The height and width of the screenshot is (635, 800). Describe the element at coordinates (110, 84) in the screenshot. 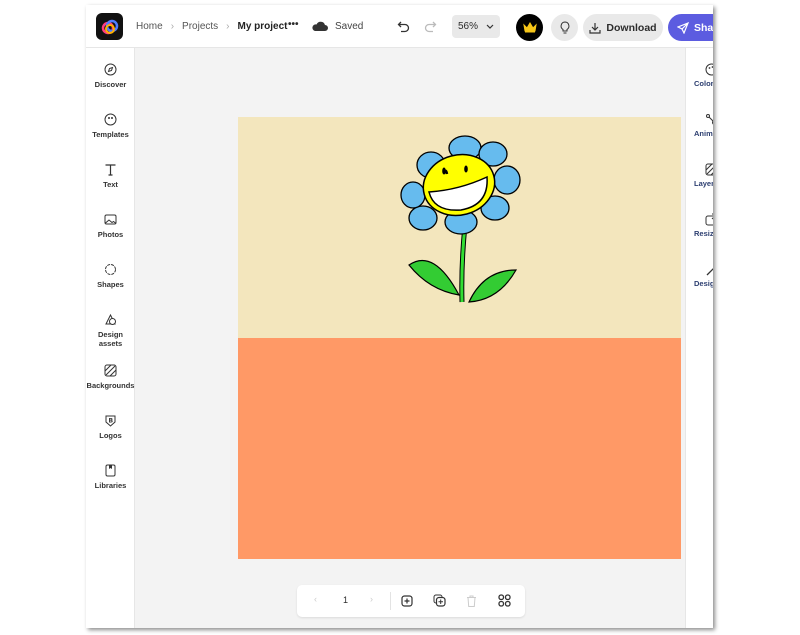

I see `sidebar-label: Discover` at that location.